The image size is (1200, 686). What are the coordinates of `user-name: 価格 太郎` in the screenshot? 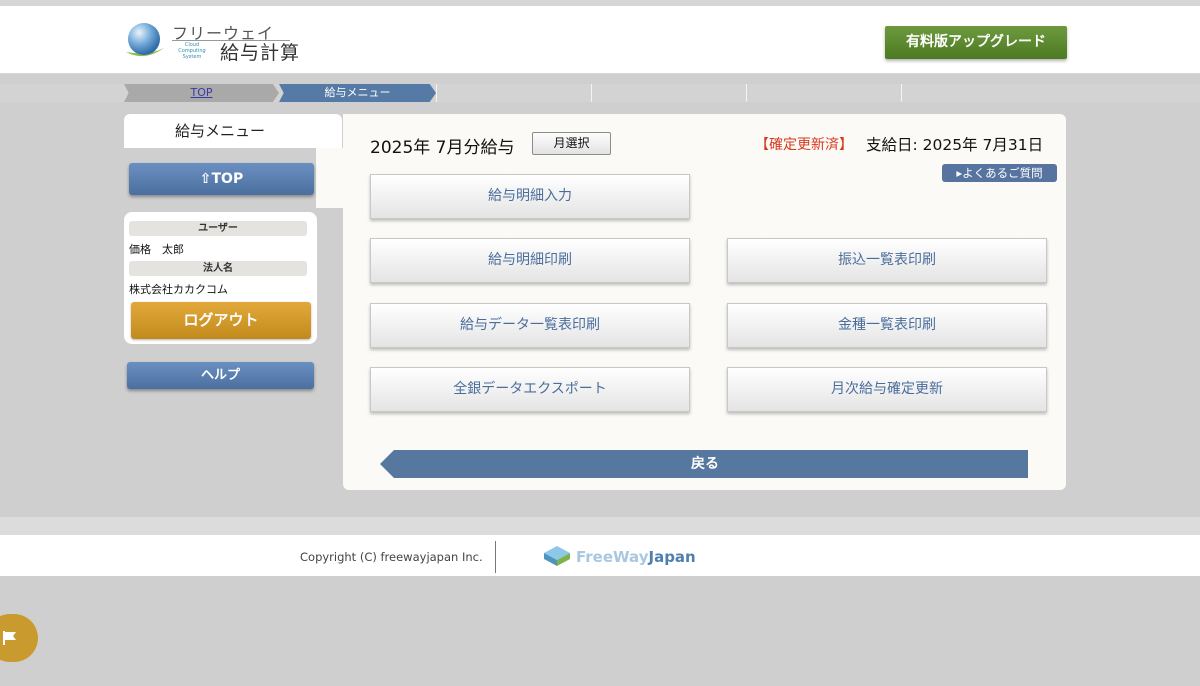 It's located at (156, 249).